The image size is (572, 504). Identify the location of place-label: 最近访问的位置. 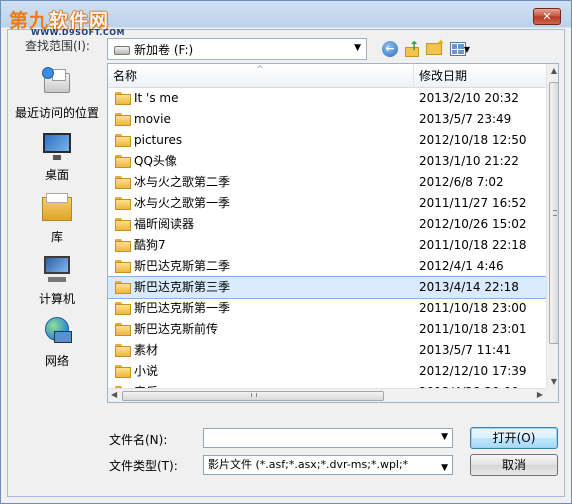
(56, 113).